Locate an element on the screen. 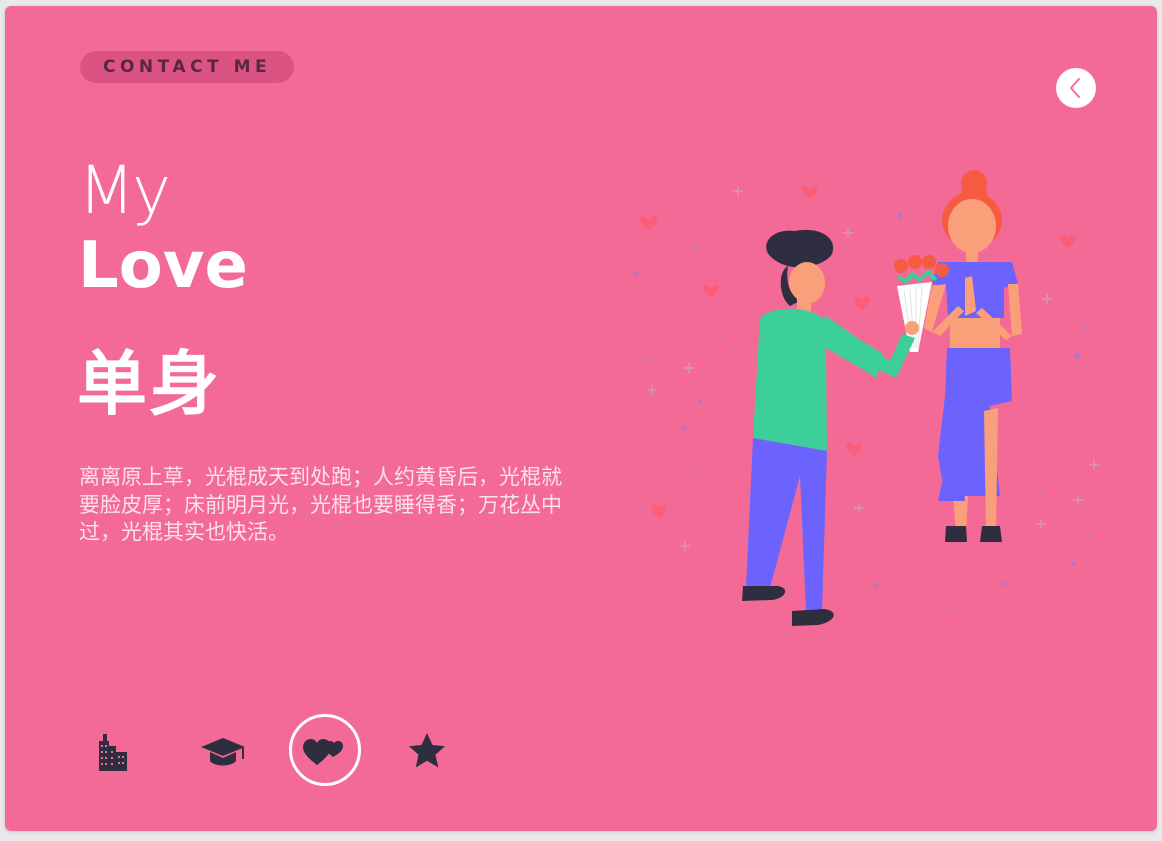 The image size is (1162, 841). man-figure is located at coordinates (830, 427).